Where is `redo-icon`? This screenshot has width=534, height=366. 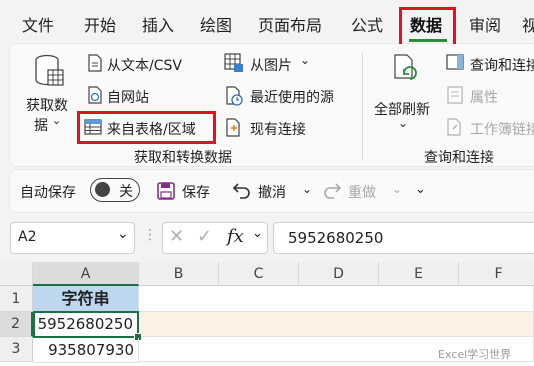 redo-icon is located at coordinates (333, 191).